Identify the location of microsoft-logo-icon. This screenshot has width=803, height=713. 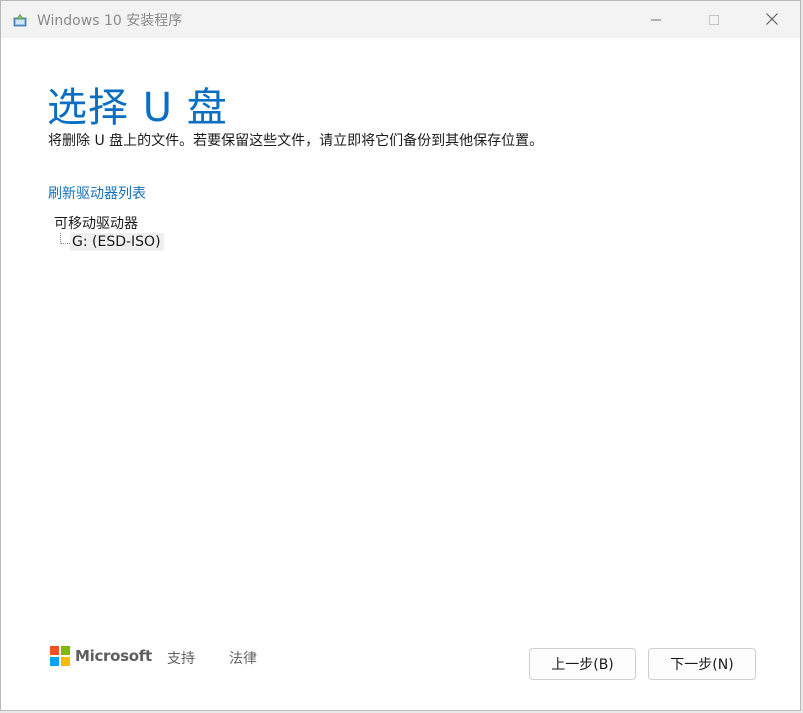
(60, 656).